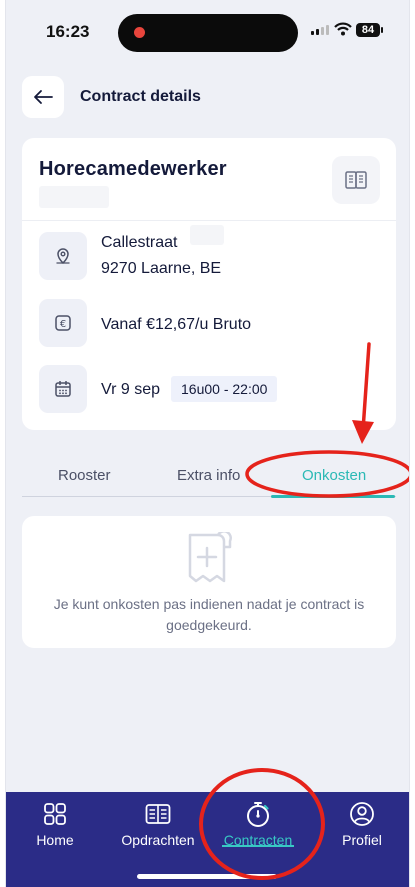 Image resolution: width=415 pixels, height=887 pixels. I want to click on status-time: 16:23, so click(68, 31).